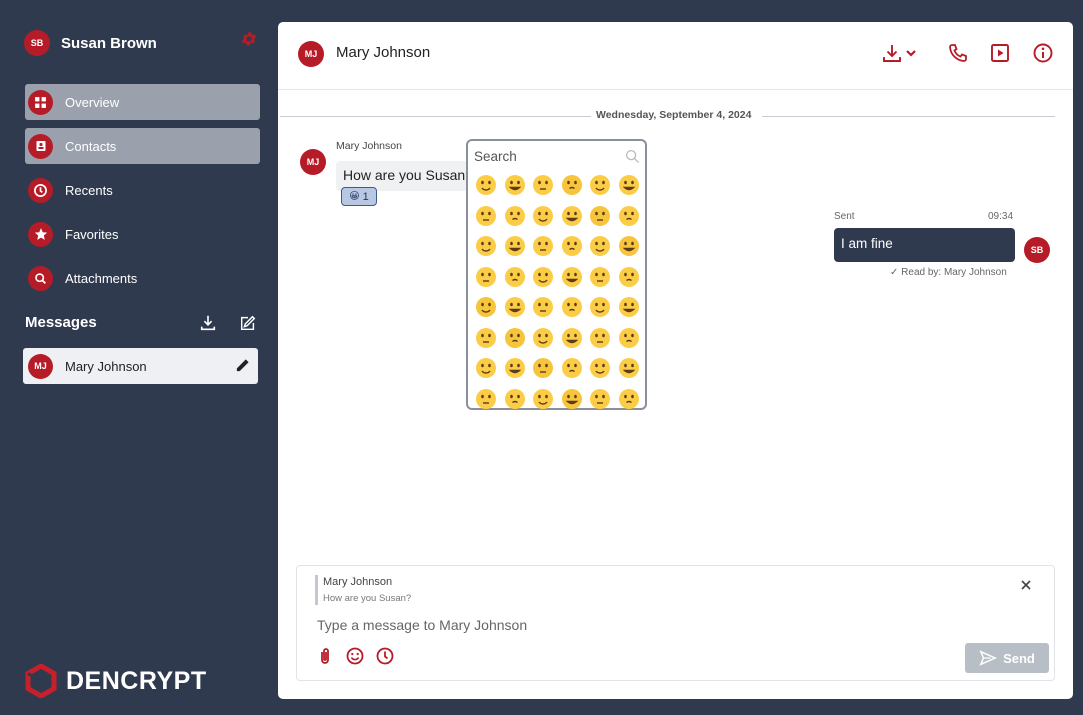  I want to click on conversation-item: MJ Mary Johnson, so click(140, 366).